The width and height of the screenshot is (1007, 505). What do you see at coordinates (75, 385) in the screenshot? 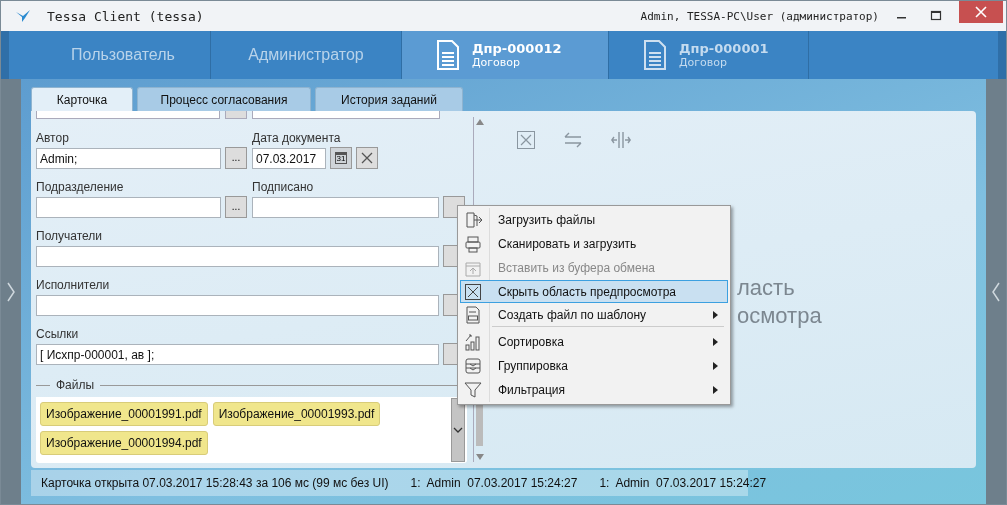
I see `section-label: Файлы` at bounding box center [75, 385].